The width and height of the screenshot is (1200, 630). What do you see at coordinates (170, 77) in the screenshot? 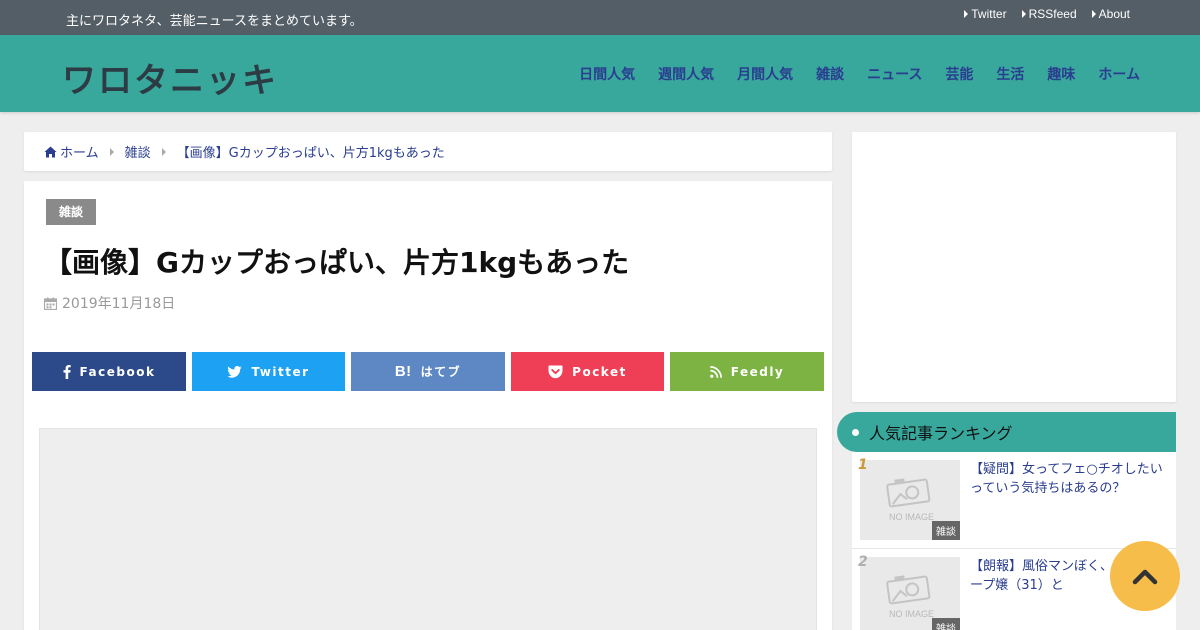
I see `site-logo: ワロタニッキ` at bounding box center [170, 77].